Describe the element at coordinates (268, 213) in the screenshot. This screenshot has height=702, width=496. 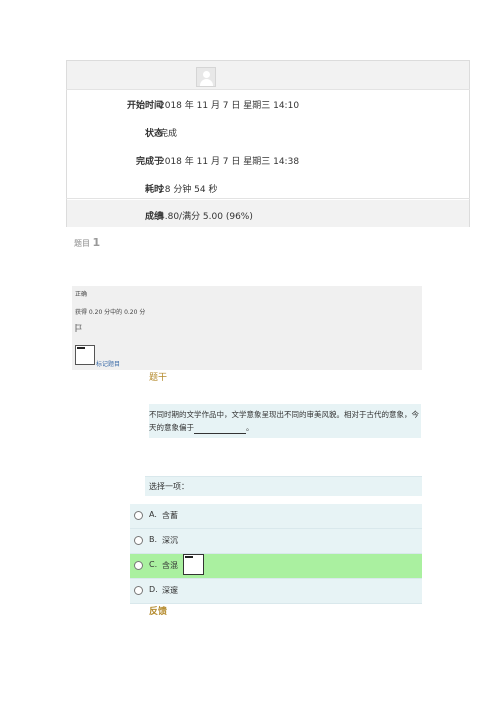
I see `summary-row-grade: 成绩 4.80/满分 5.00 (96%)` at that location.